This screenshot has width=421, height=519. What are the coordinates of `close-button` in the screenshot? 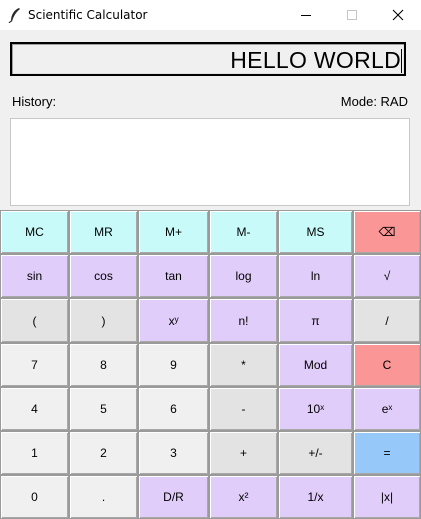 It's located at (398, 15).